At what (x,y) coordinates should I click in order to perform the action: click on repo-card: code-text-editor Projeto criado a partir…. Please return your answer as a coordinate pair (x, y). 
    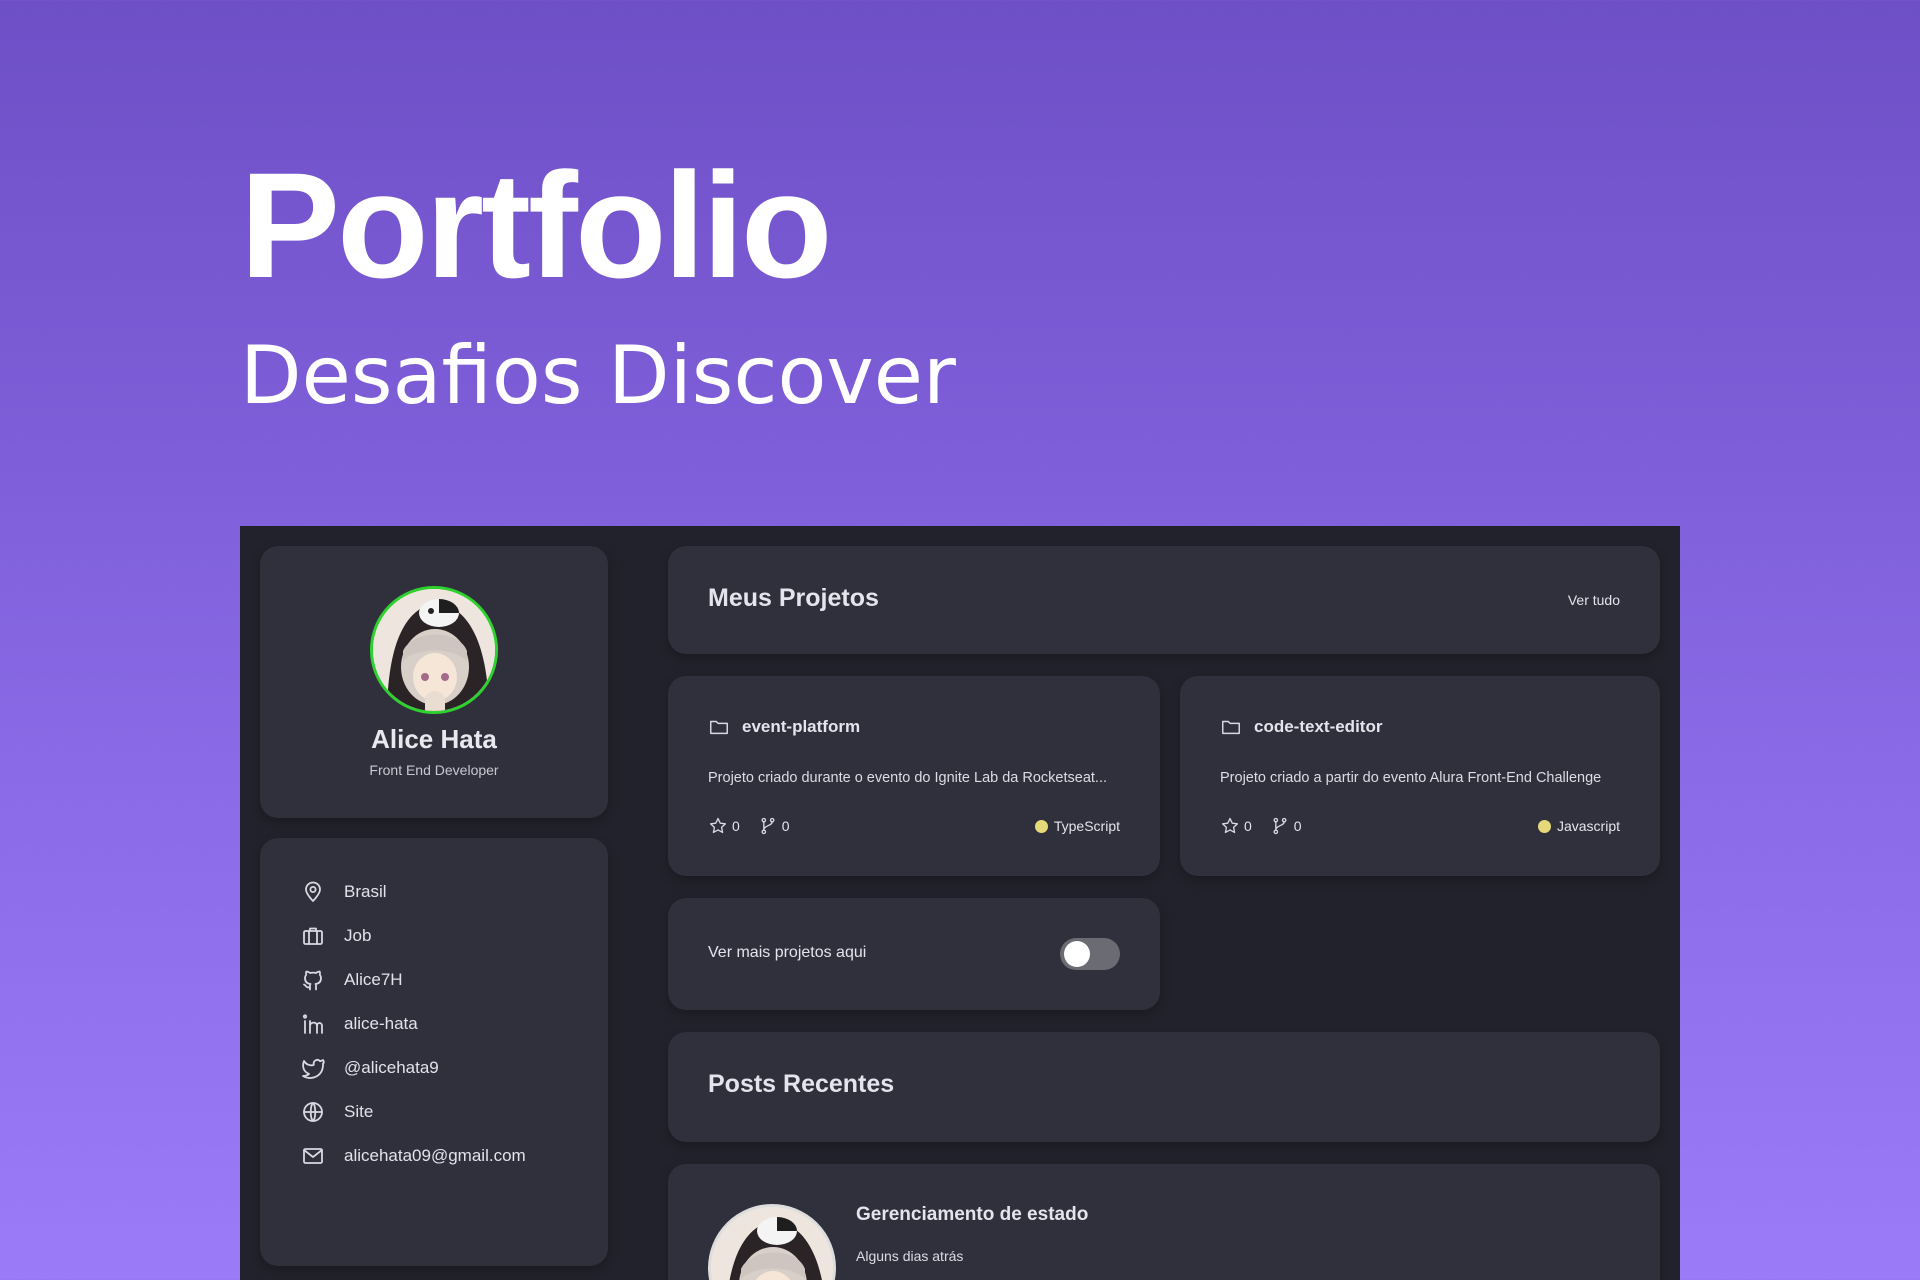
    Looking at the image, I should click on (1420, 776).